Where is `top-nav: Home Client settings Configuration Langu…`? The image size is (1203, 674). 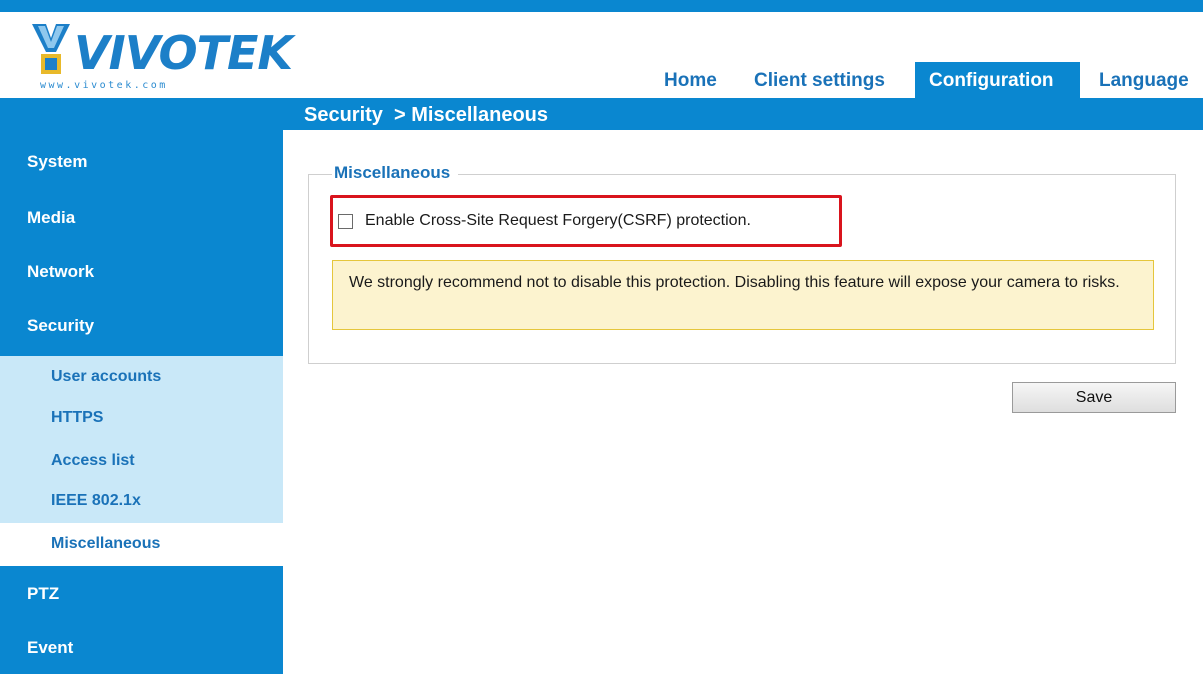
top-nav: Home Client settings Configuration Langu… is located at coordinates (601, 80).